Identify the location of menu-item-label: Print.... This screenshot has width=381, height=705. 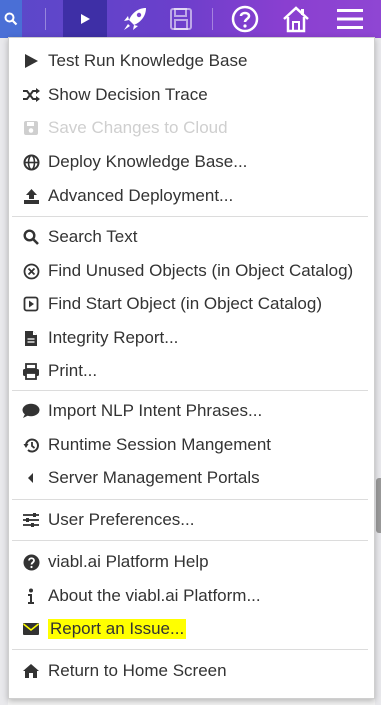
(73, 370).